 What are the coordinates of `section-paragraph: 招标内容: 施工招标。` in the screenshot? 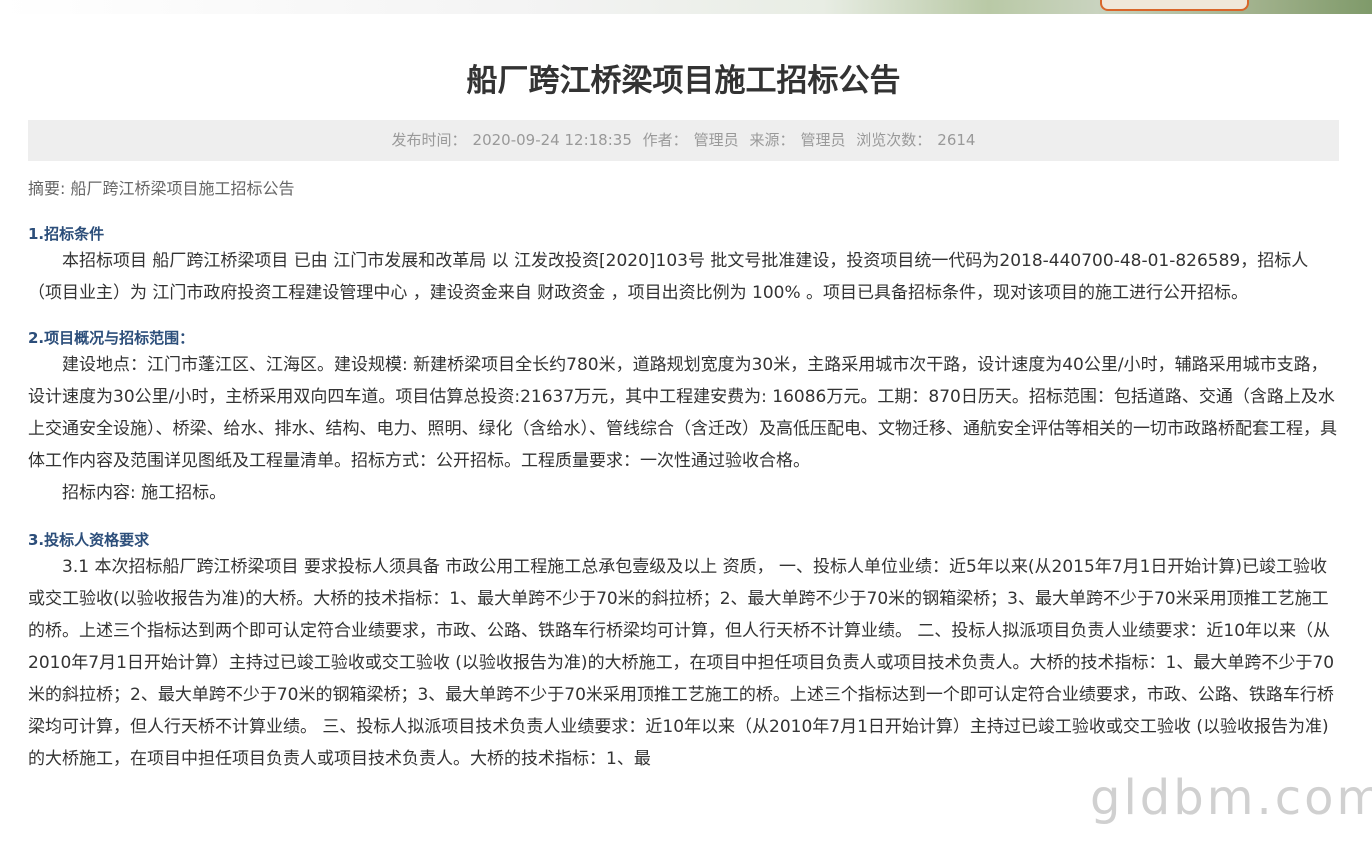 It's located at (144, 493).